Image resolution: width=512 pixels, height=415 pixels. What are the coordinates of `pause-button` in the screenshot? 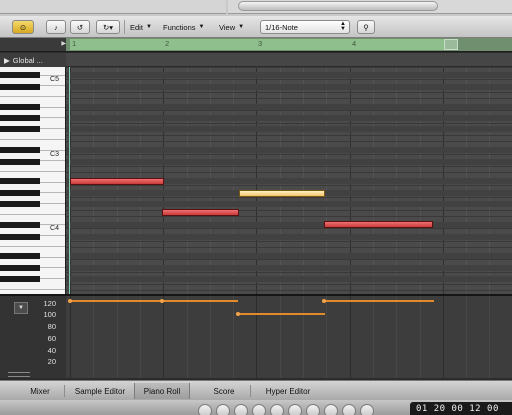 It's located at (277, 409).